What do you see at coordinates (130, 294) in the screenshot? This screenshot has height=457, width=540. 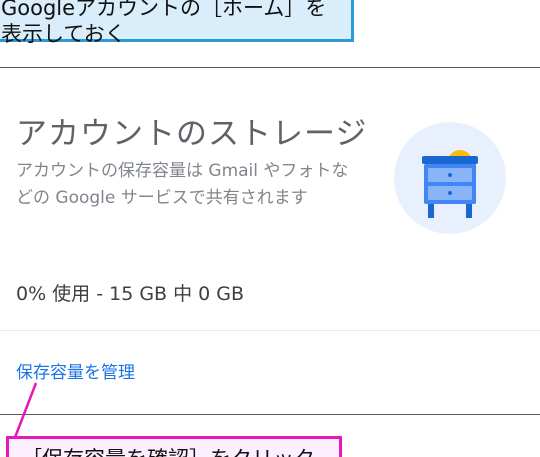 I see `storage-usage-text: 0% 使用 - 15 GB 中 0 GB` at bounding box center [130, 294].